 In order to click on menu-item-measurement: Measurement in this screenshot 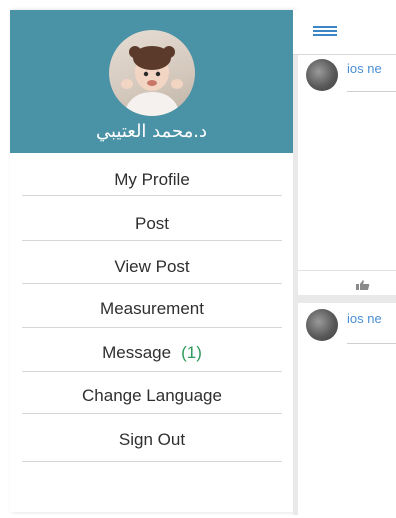, I will do `click(152, 310)`.